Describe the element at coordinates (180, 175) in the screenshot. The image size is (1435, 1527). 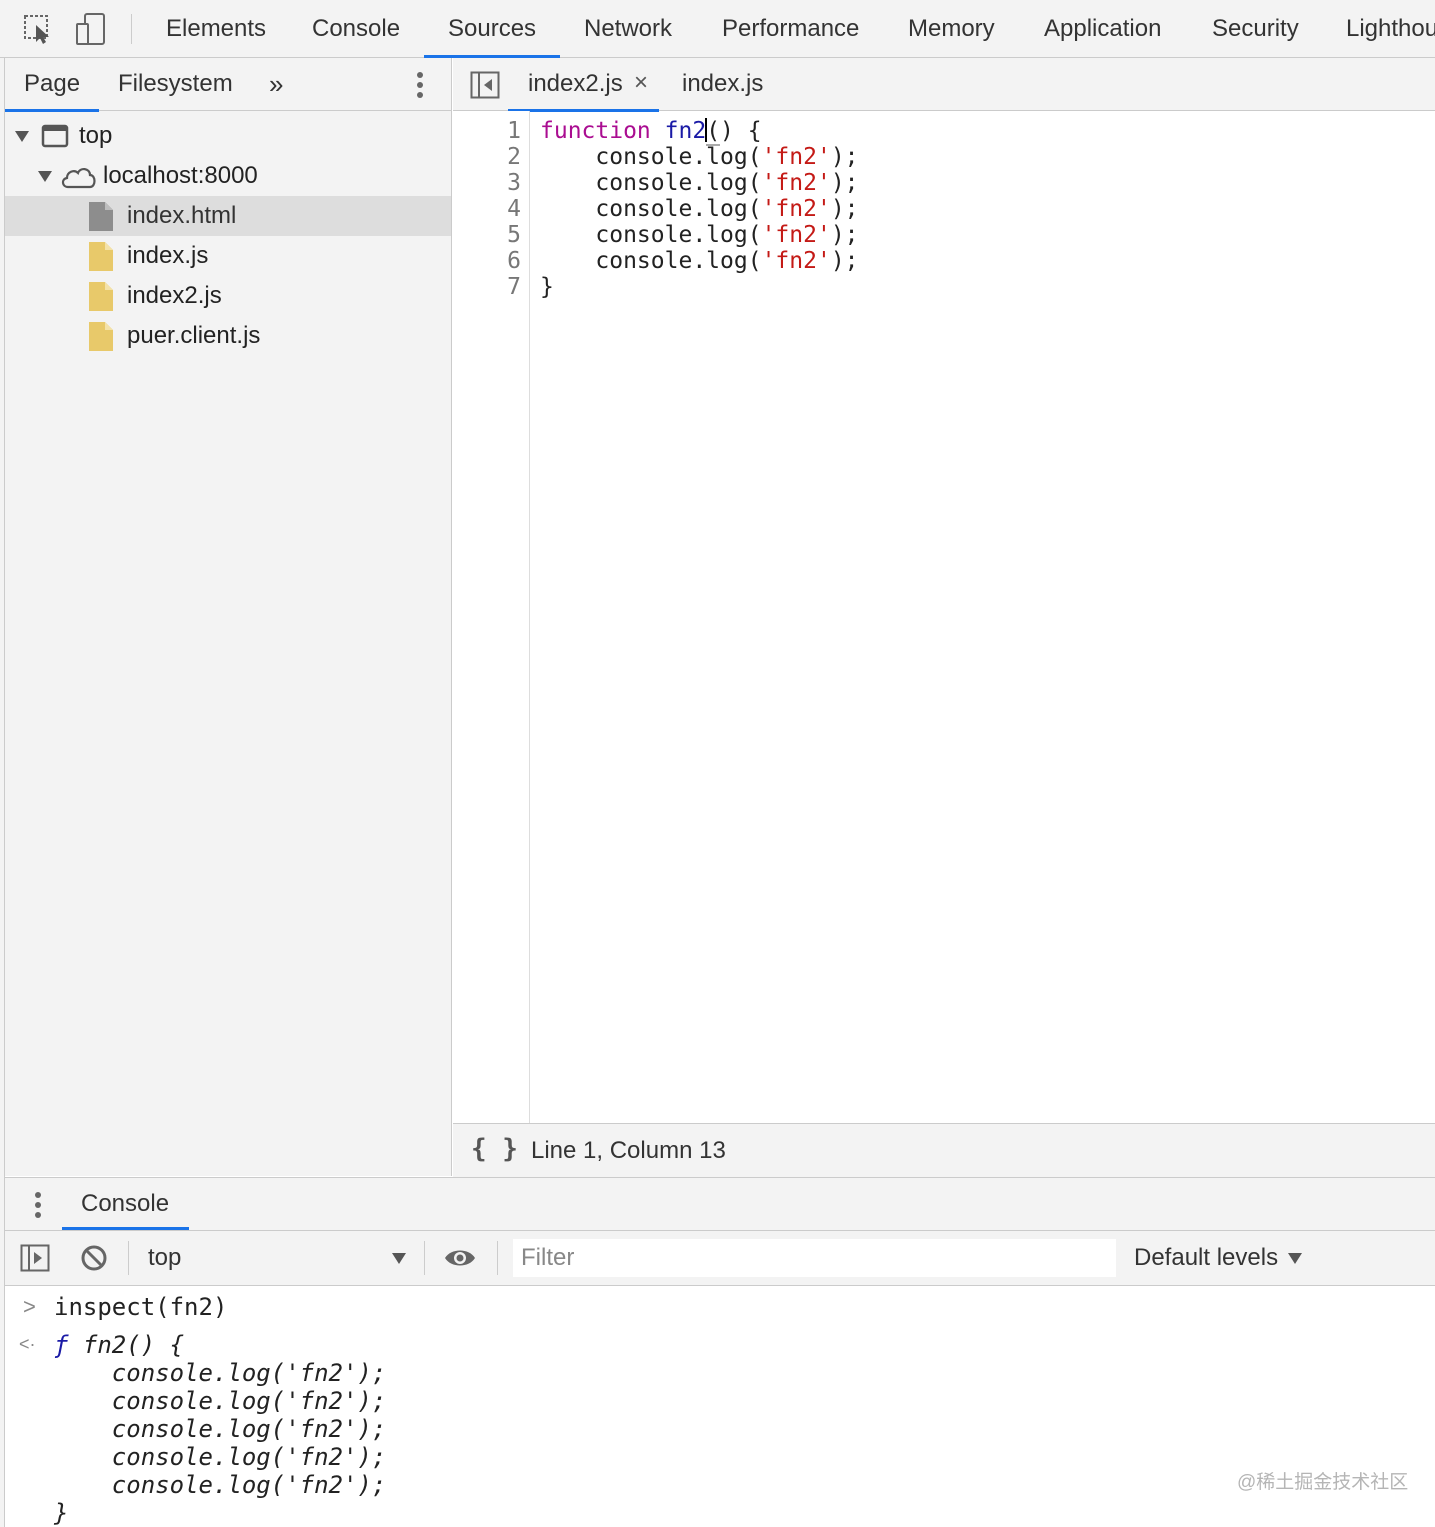
I see `tree-label: localhost:8000` at that location.